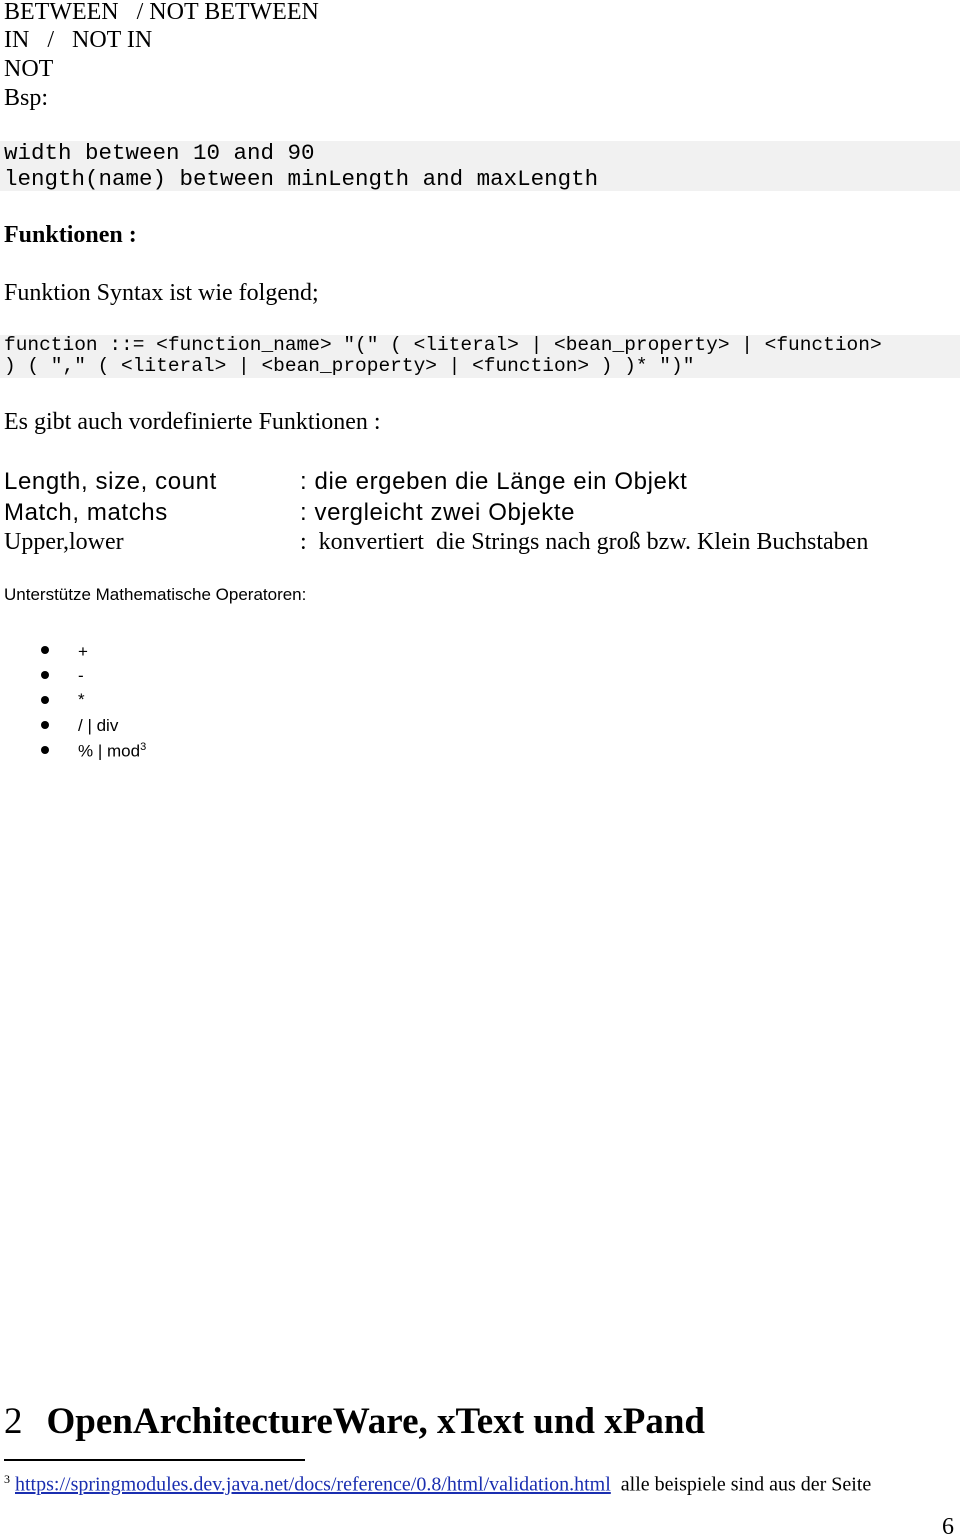  I want to click on function-name: Match, matchs, so click(86, 512).